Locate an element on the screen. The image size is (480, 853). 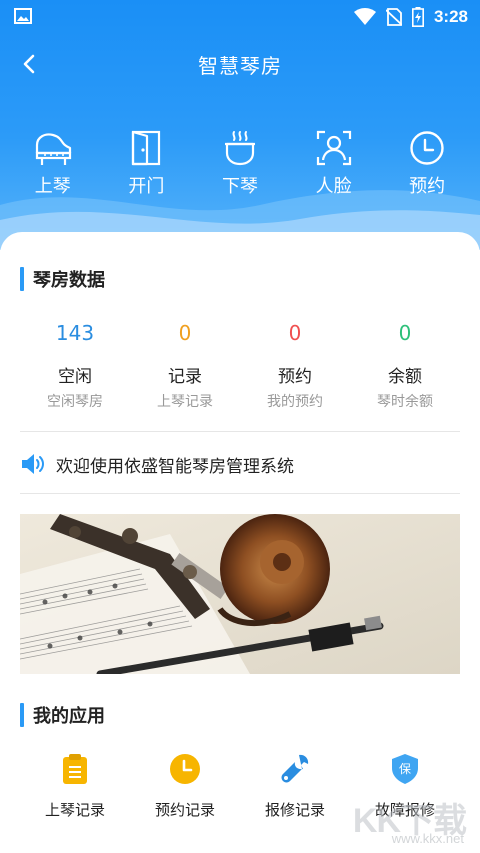
quick-action-label: 预约 is located at coordinates (427, 186).